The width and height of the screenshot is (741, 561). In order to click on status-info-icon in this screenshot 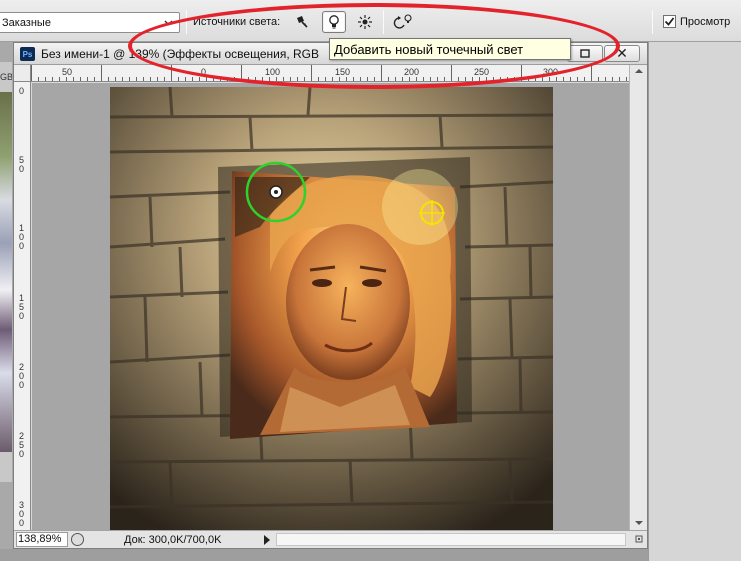, I will do `click(77, 539)`.